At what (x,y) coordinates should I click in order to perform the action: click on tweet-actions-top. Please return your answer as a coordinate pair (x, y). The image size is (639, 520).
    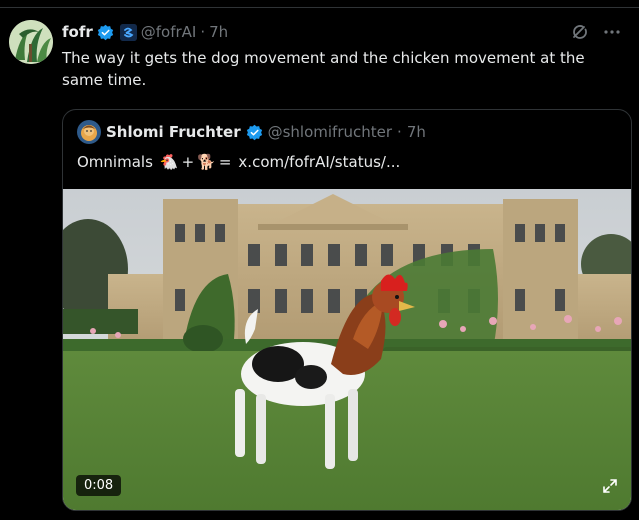
    Looking at the image, I should click on (596, 34).